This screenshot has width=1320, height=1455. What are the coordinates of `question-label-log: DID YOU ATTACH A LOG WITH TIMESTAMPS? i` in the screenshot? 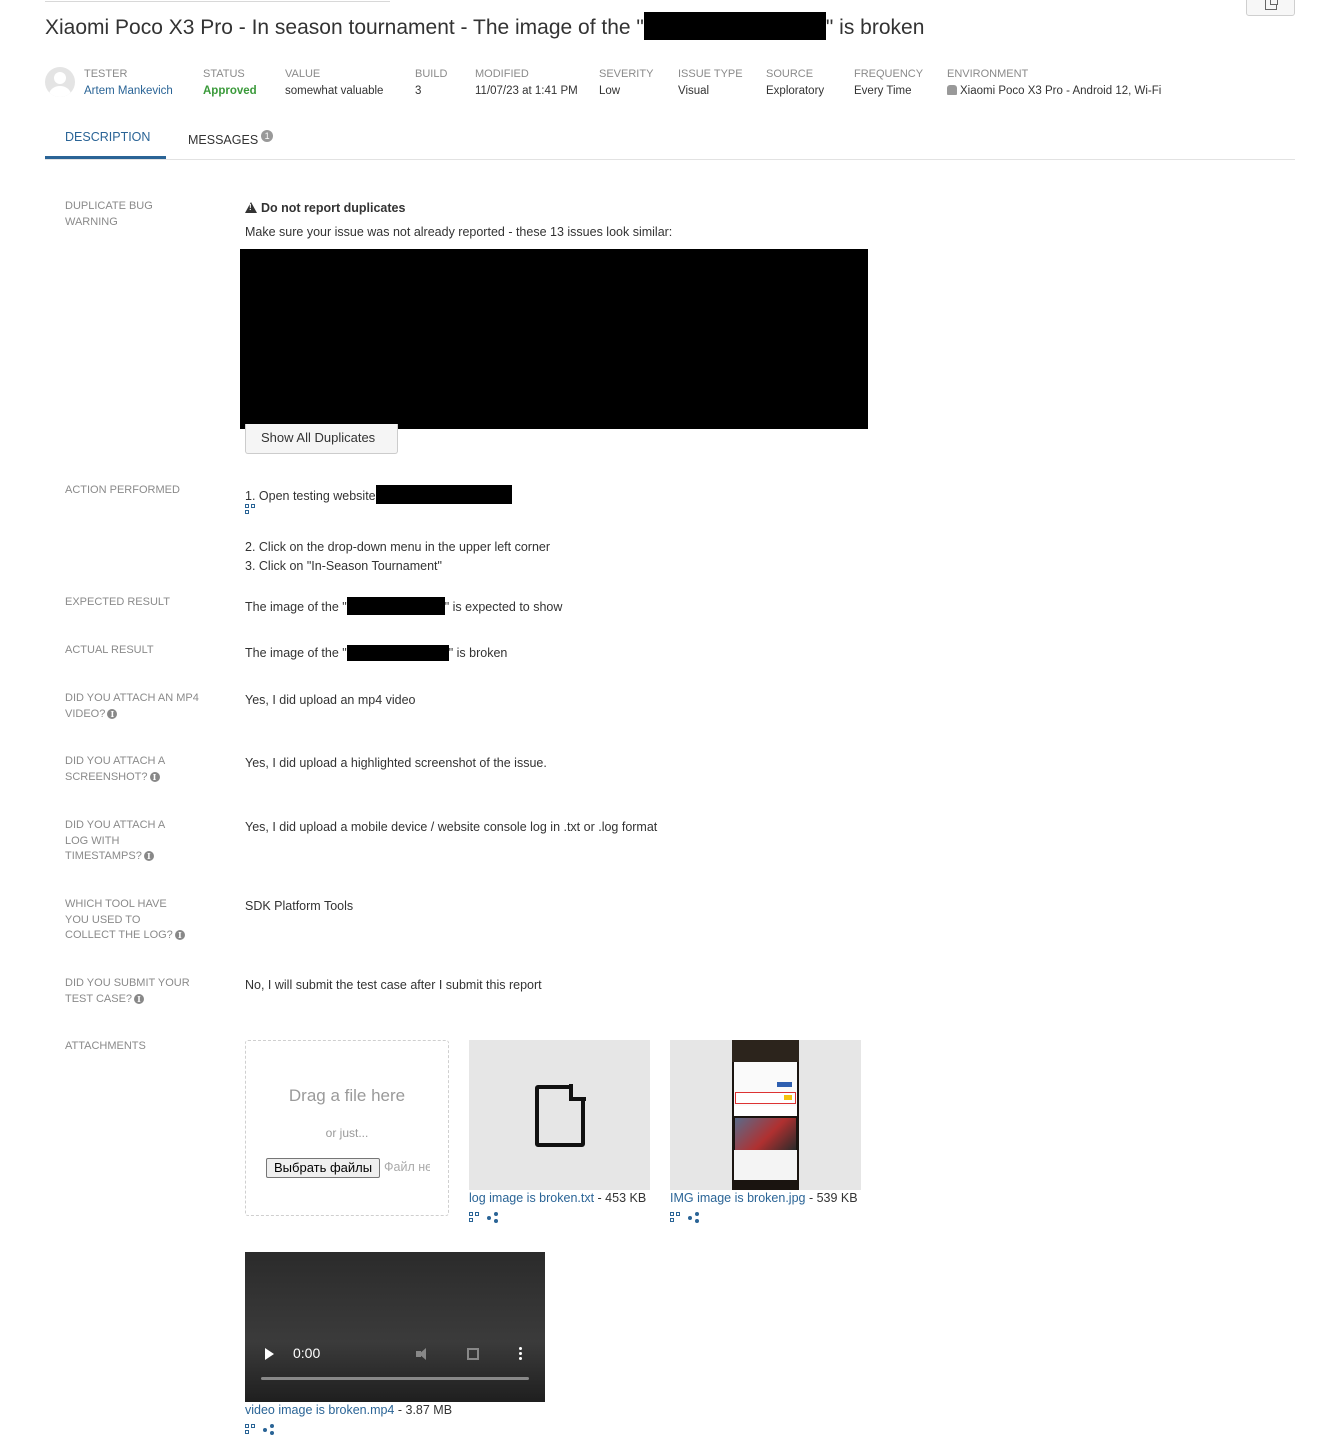 It's located at (120, 841).